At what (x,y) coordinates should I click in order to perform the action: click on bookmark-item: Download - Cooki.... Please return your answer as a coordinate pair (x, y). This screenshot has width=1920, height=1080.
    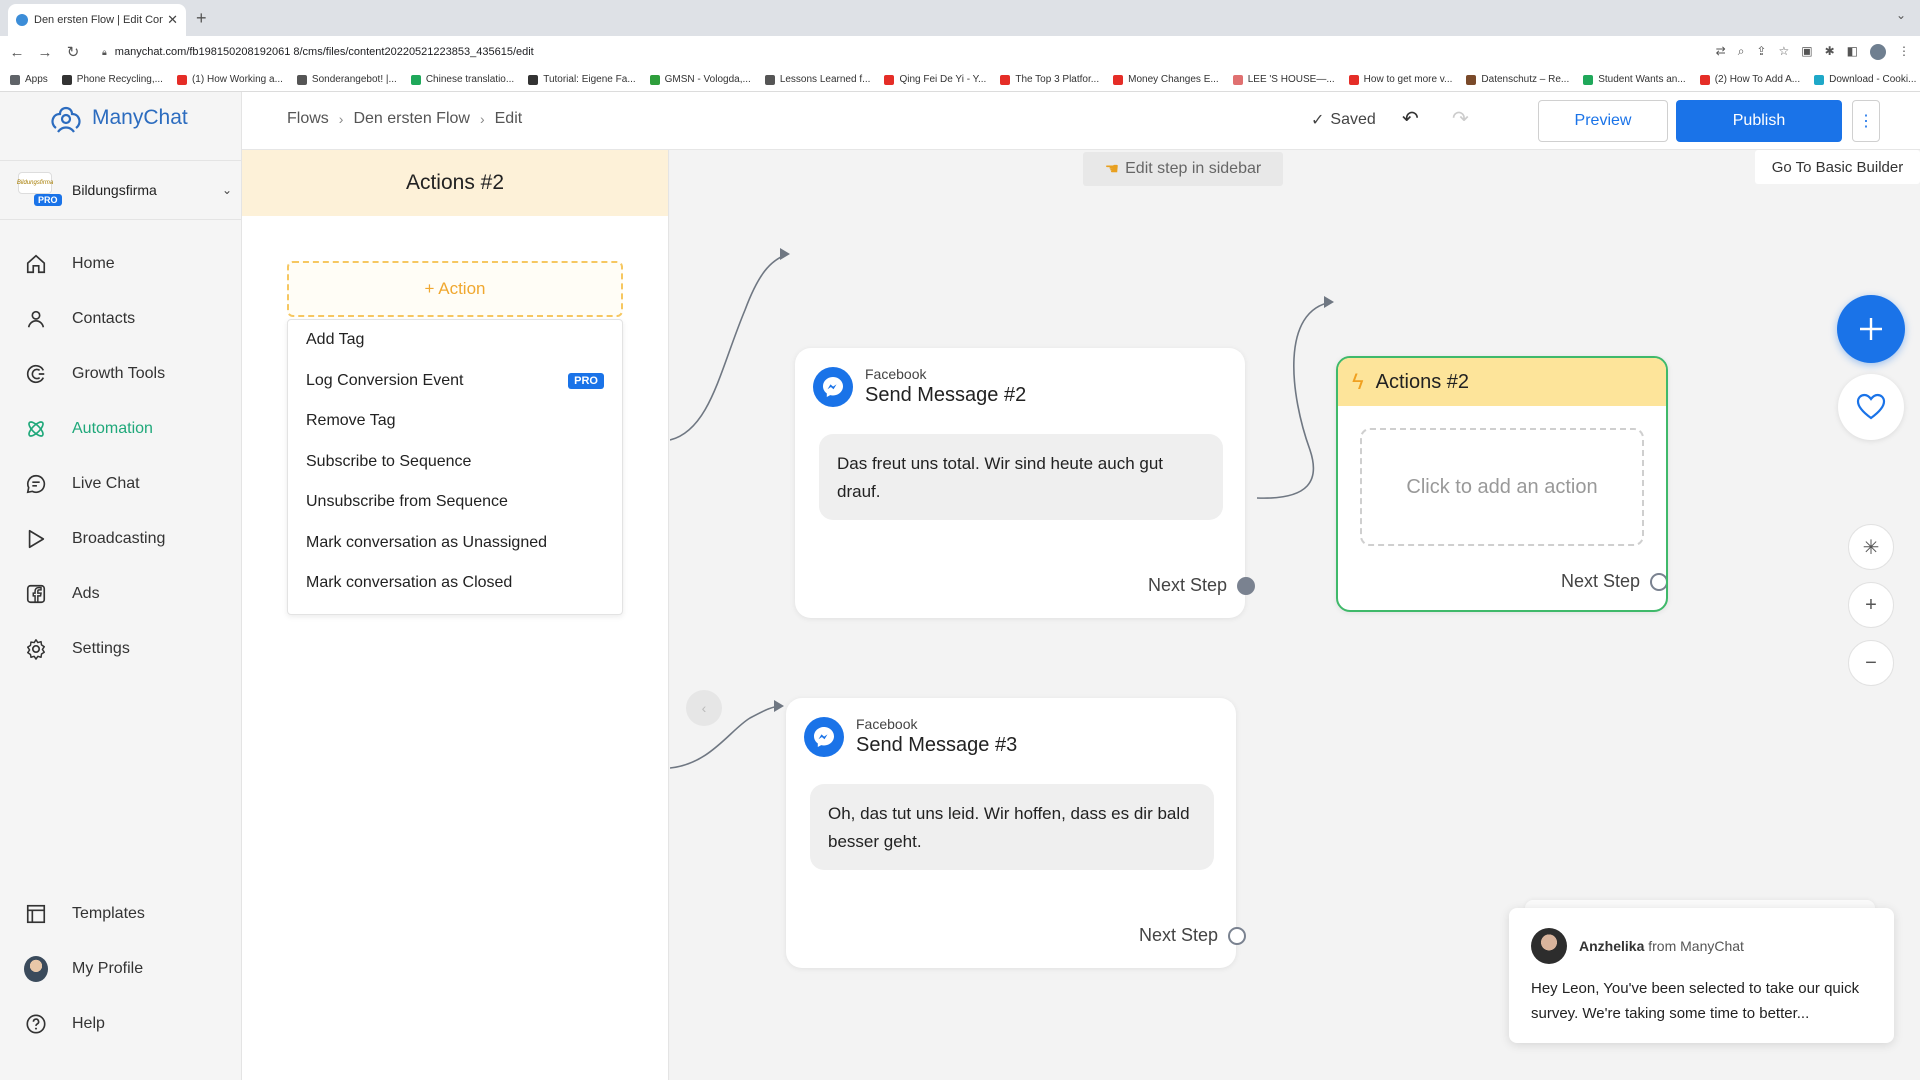
    Looking at the image, I should click on (1865, 79).